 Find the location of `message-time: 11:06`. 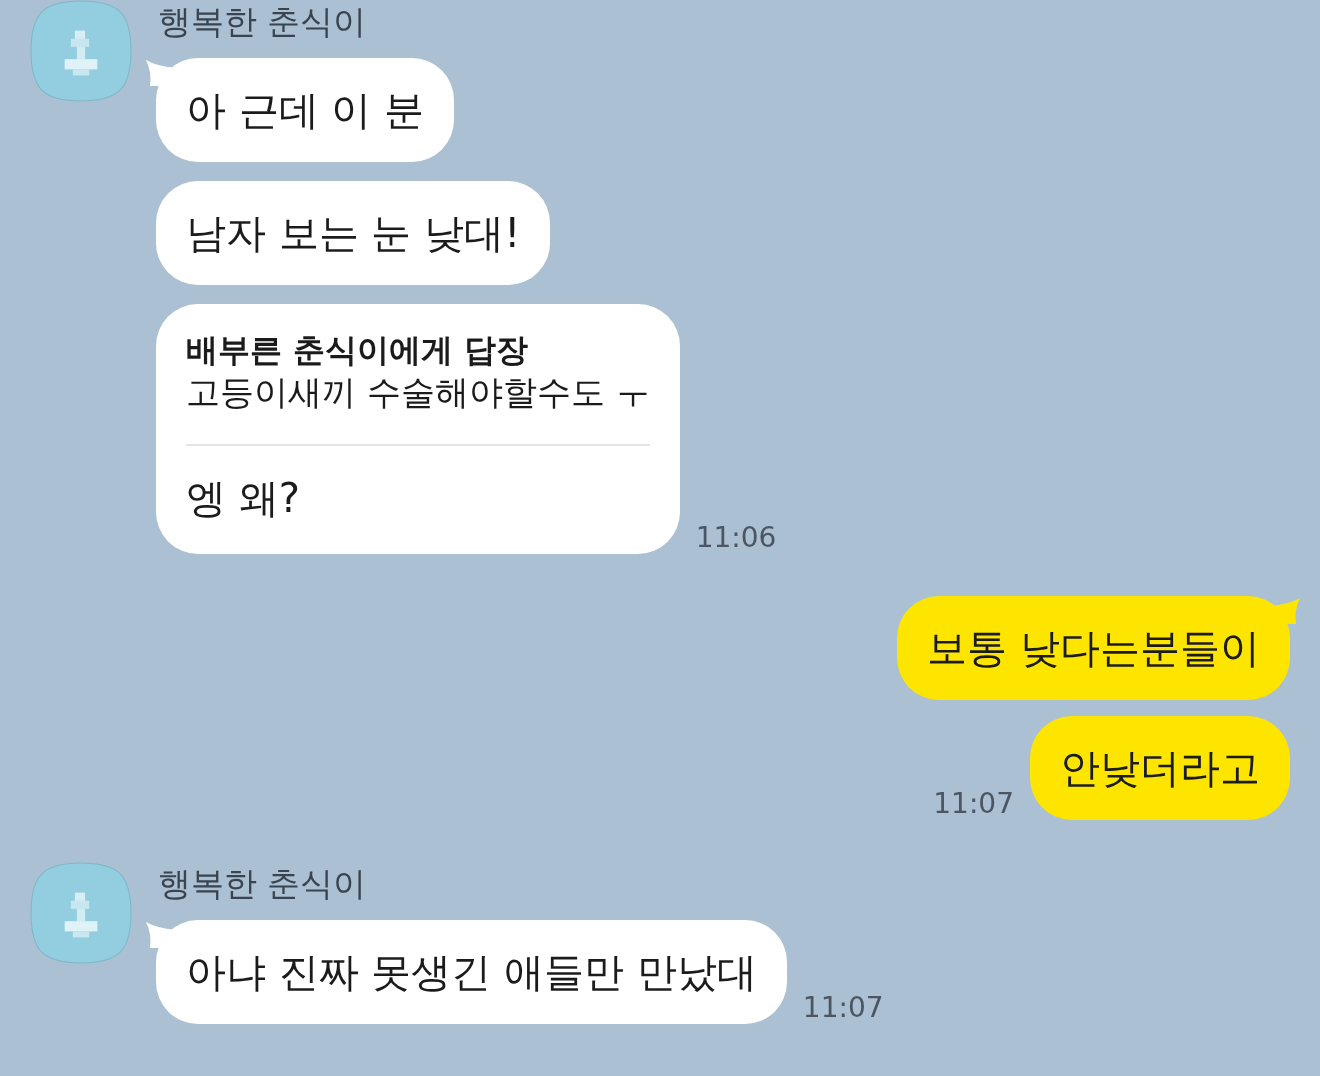

message-time: 11:06 is located at coordinates (736, 538).